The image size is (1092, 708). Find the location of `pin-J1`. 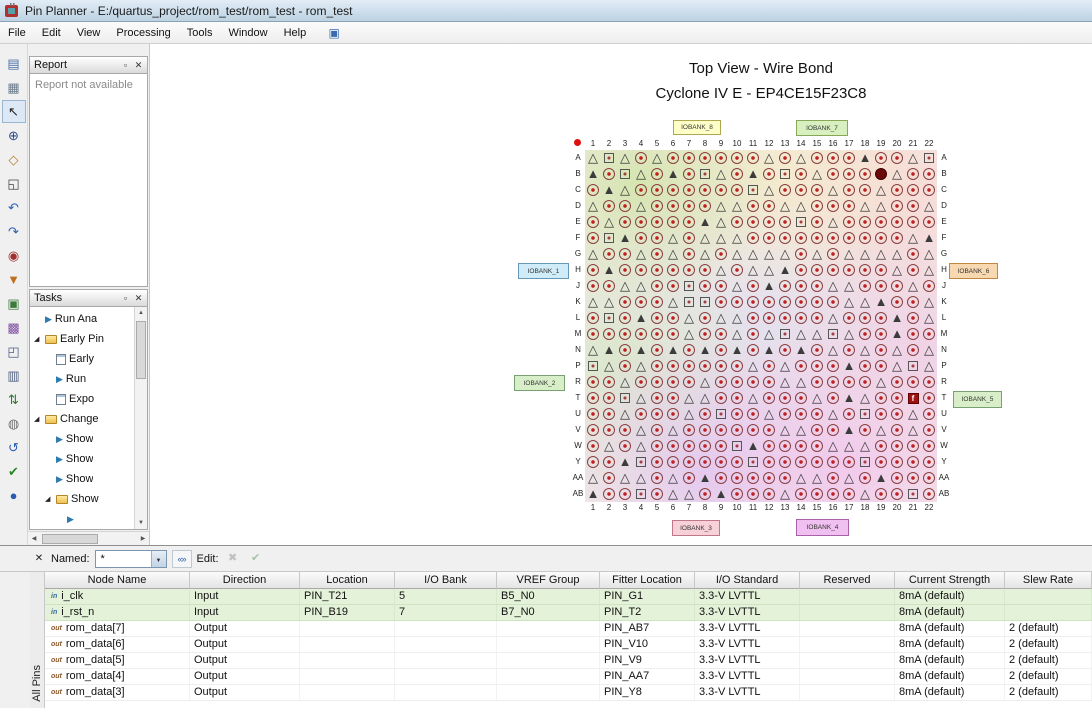

pin-J1 is located at coordinates (593, 286).